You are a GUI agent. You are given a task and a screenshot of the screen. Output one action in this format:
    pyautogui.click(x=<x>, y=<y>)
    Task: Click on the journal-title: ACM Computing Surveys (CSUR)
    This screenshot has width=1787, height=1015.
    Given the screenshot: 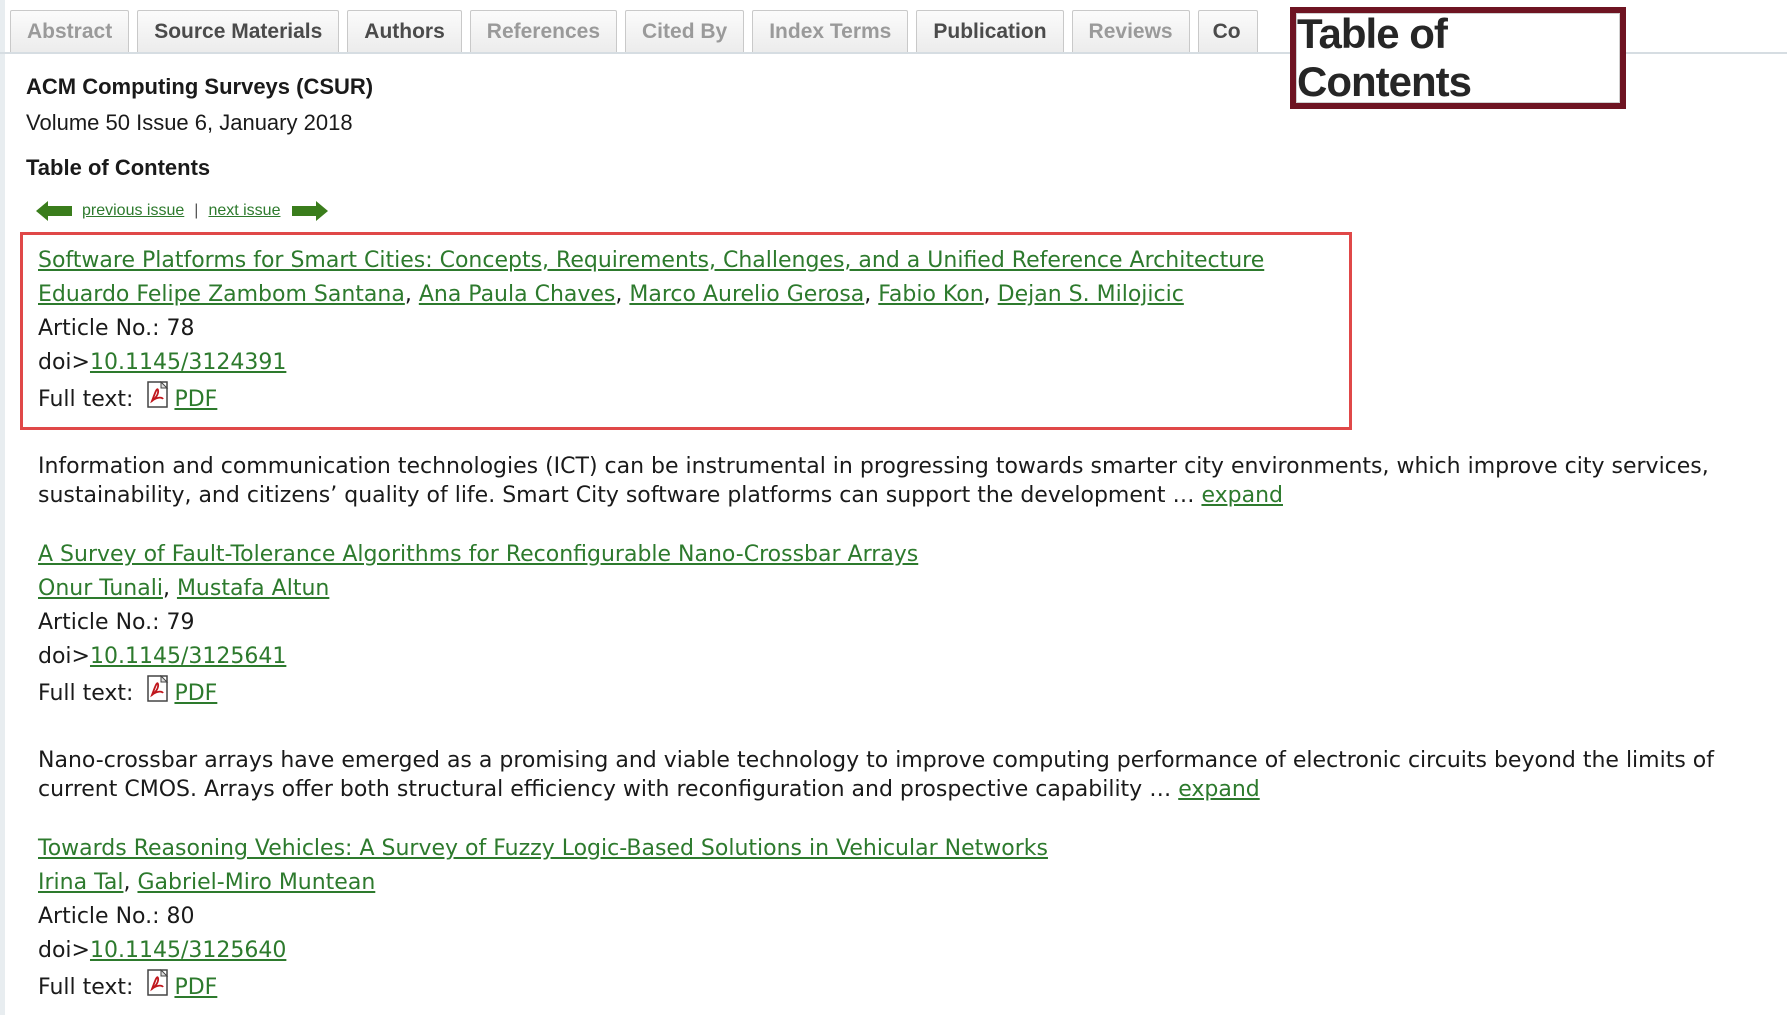 What is the action you would take?
    pyautogui.click(x=200, y=86)
    